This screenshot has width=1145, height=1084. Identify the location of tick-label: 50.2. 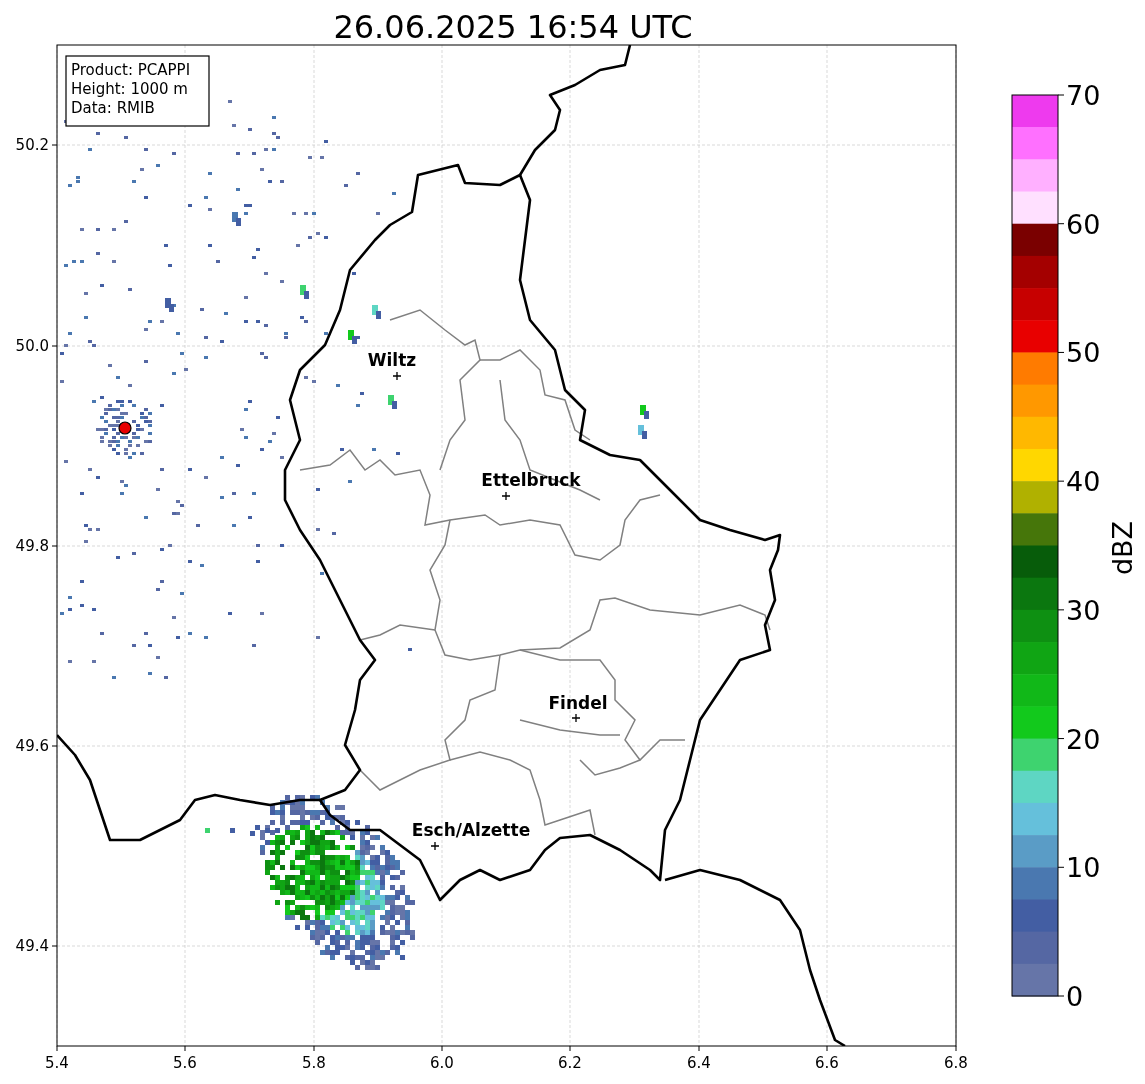
(32, 145).